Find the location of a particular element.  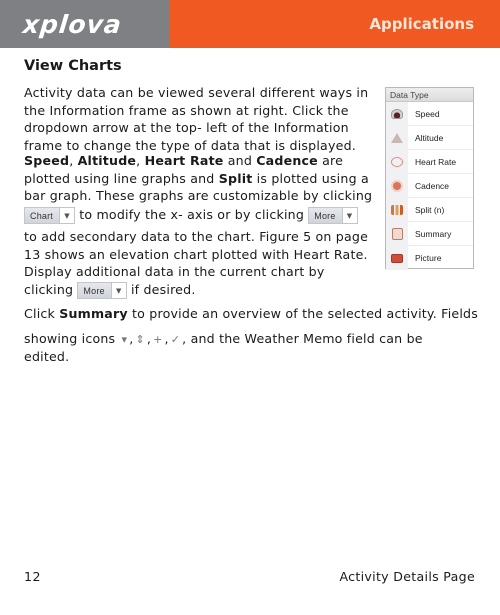

section-block: Applications is located at coordinates (335, 24).